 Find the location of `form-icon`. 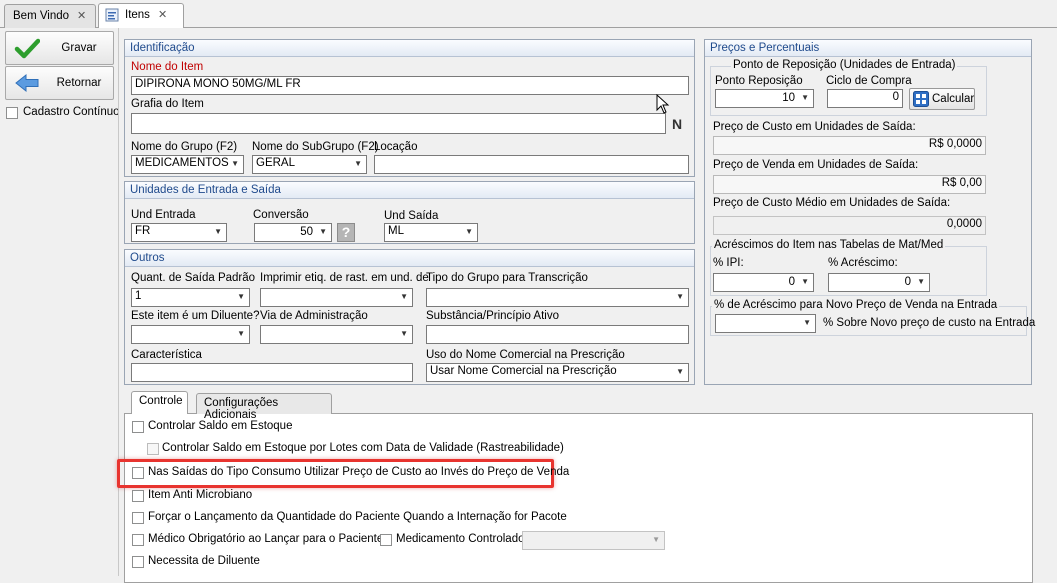

form-icon is located at coordinates (112, 15).